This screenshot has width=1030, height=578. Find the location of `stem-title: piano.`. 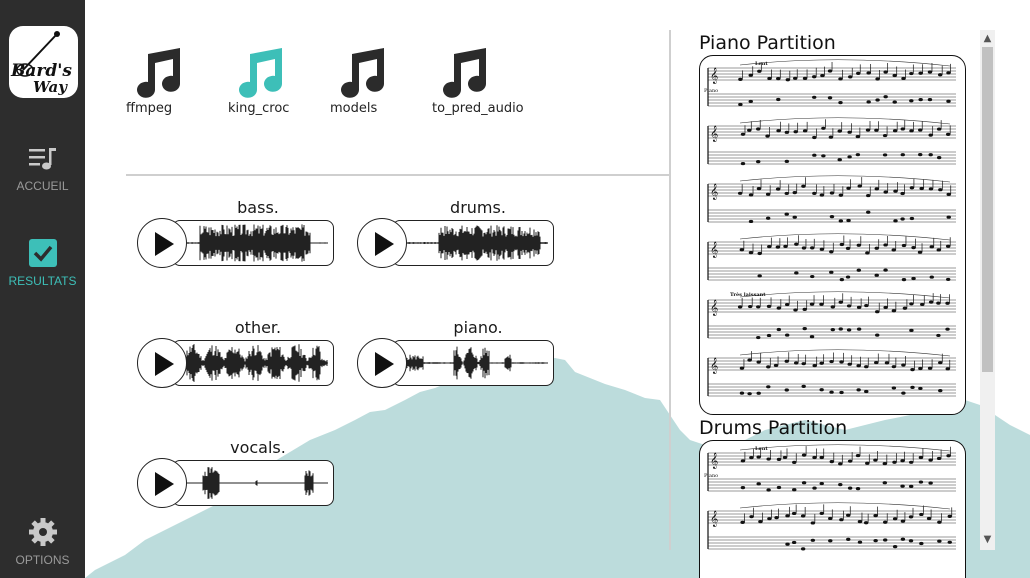

stem-title: piano. is located at coordinates (478, 327).